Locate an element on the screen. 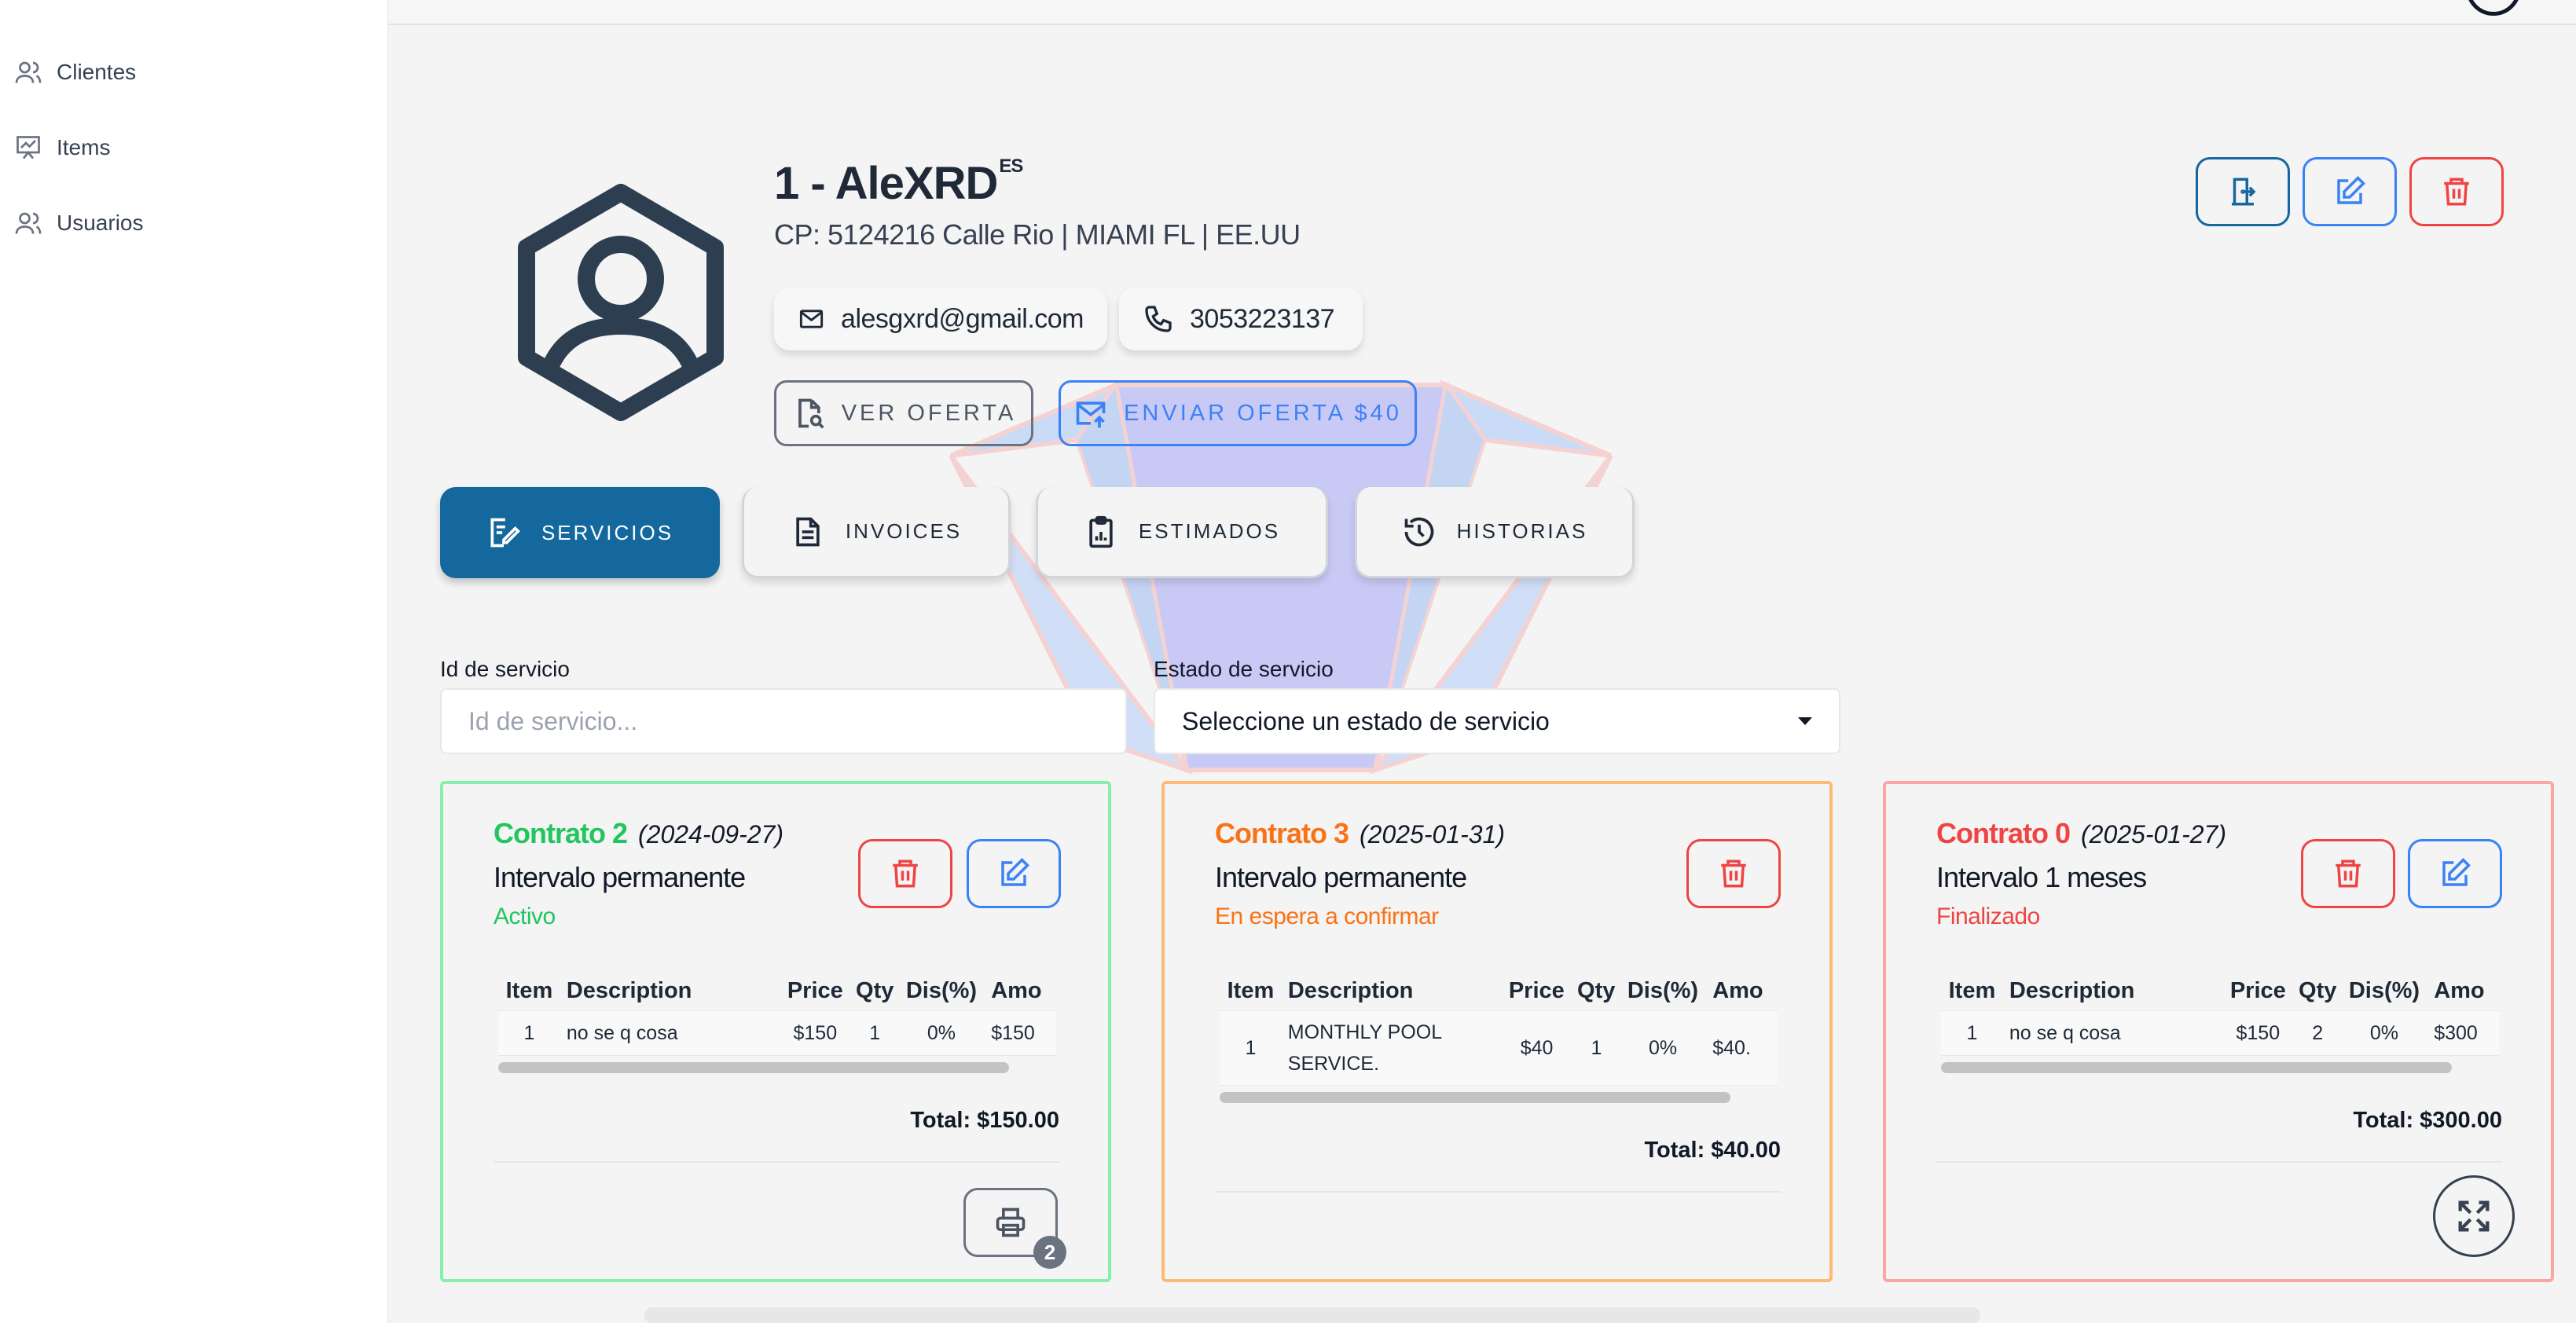 The height and width of the screenshot is (1323, 2576). header-price: Price is located at coordinates (2257, 990).